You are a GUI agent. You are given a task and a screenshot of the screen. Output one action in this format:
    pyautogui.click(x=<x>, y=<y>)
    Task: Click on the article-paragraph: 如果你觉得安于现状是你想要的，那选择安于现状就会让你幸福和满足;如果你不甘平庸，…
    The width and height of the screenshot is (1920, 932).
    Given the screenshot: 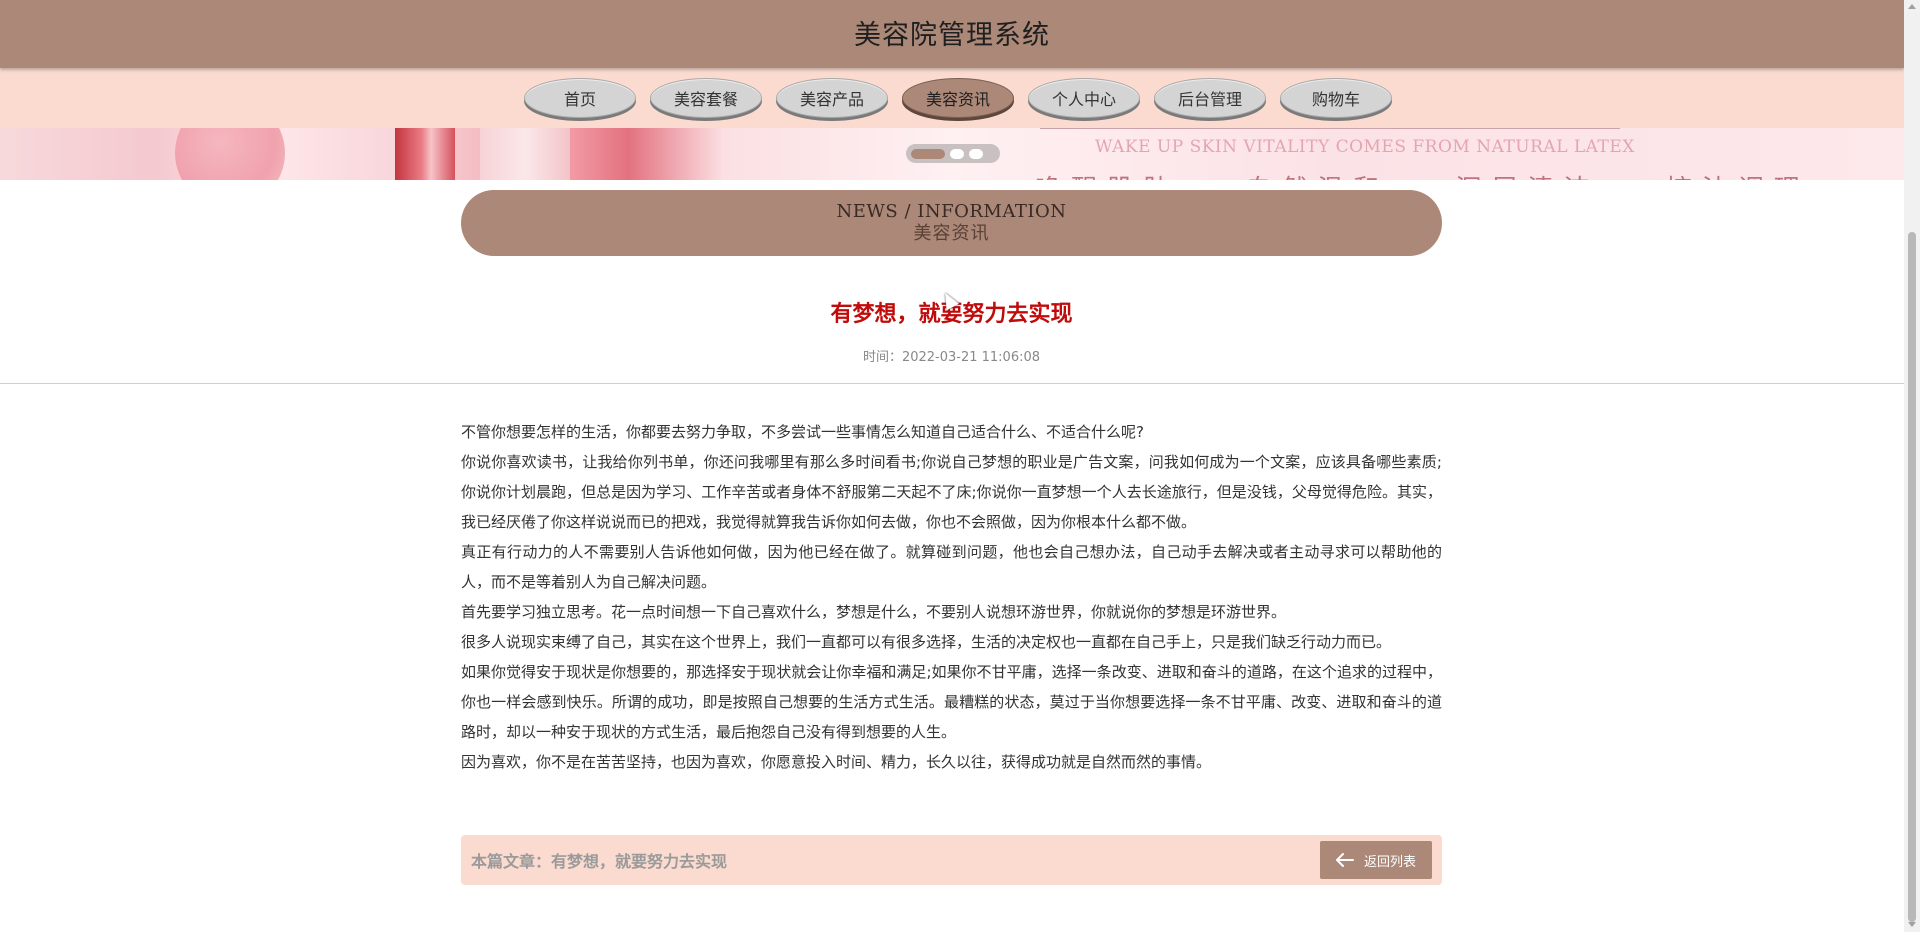 What is the action you would take?
    pyautogui.click(x=951, y=702)
    